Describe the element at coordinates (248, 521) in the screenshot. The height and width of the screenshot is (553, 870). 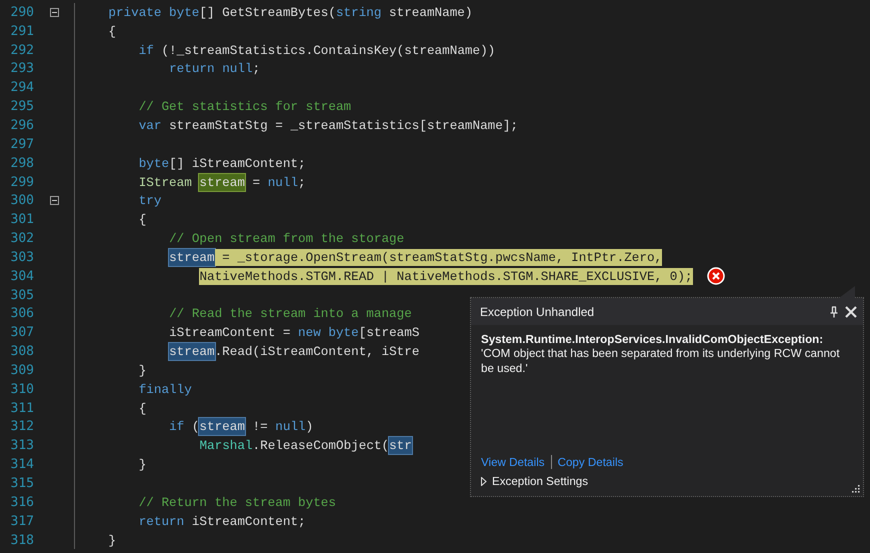
I see `code-token: iStreamContent;` at that location.